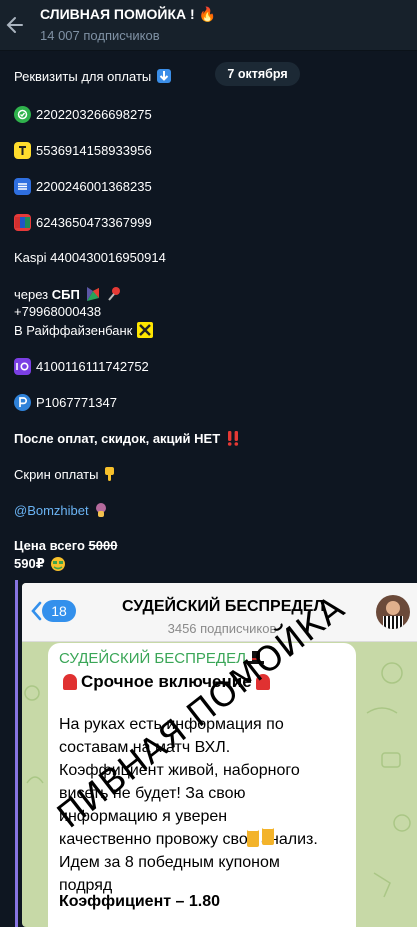 The width and height of the screenshot is (417, 927). Describe the element at coordinates (31, 294) in the screenshot. I see `sbp-prefix: через` at that location.